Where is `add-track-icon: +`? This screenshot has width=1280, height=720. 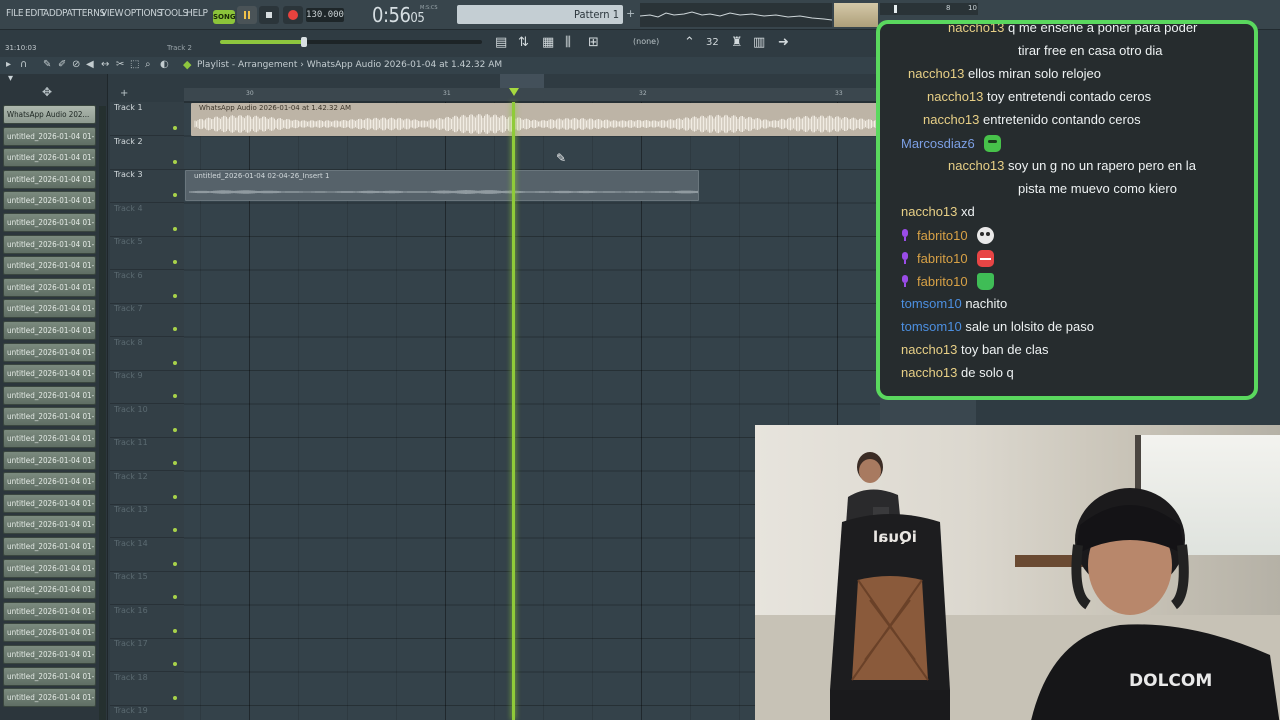
add-track-icon: + is located at coordinates (124, 93).